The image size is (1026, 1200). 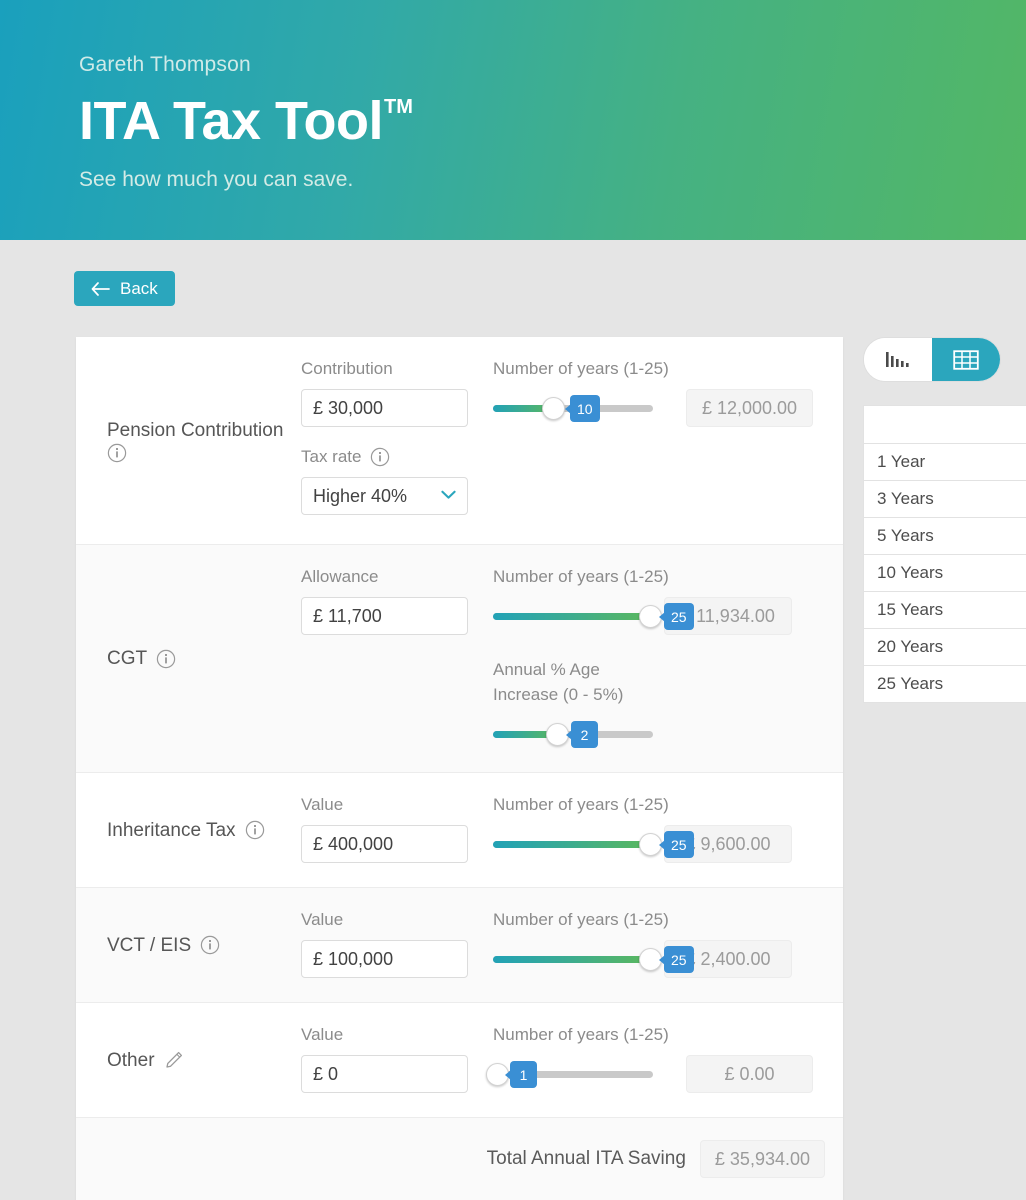 I want to click on annual-increase-slider-line: 2, so click(x=668, y=734).